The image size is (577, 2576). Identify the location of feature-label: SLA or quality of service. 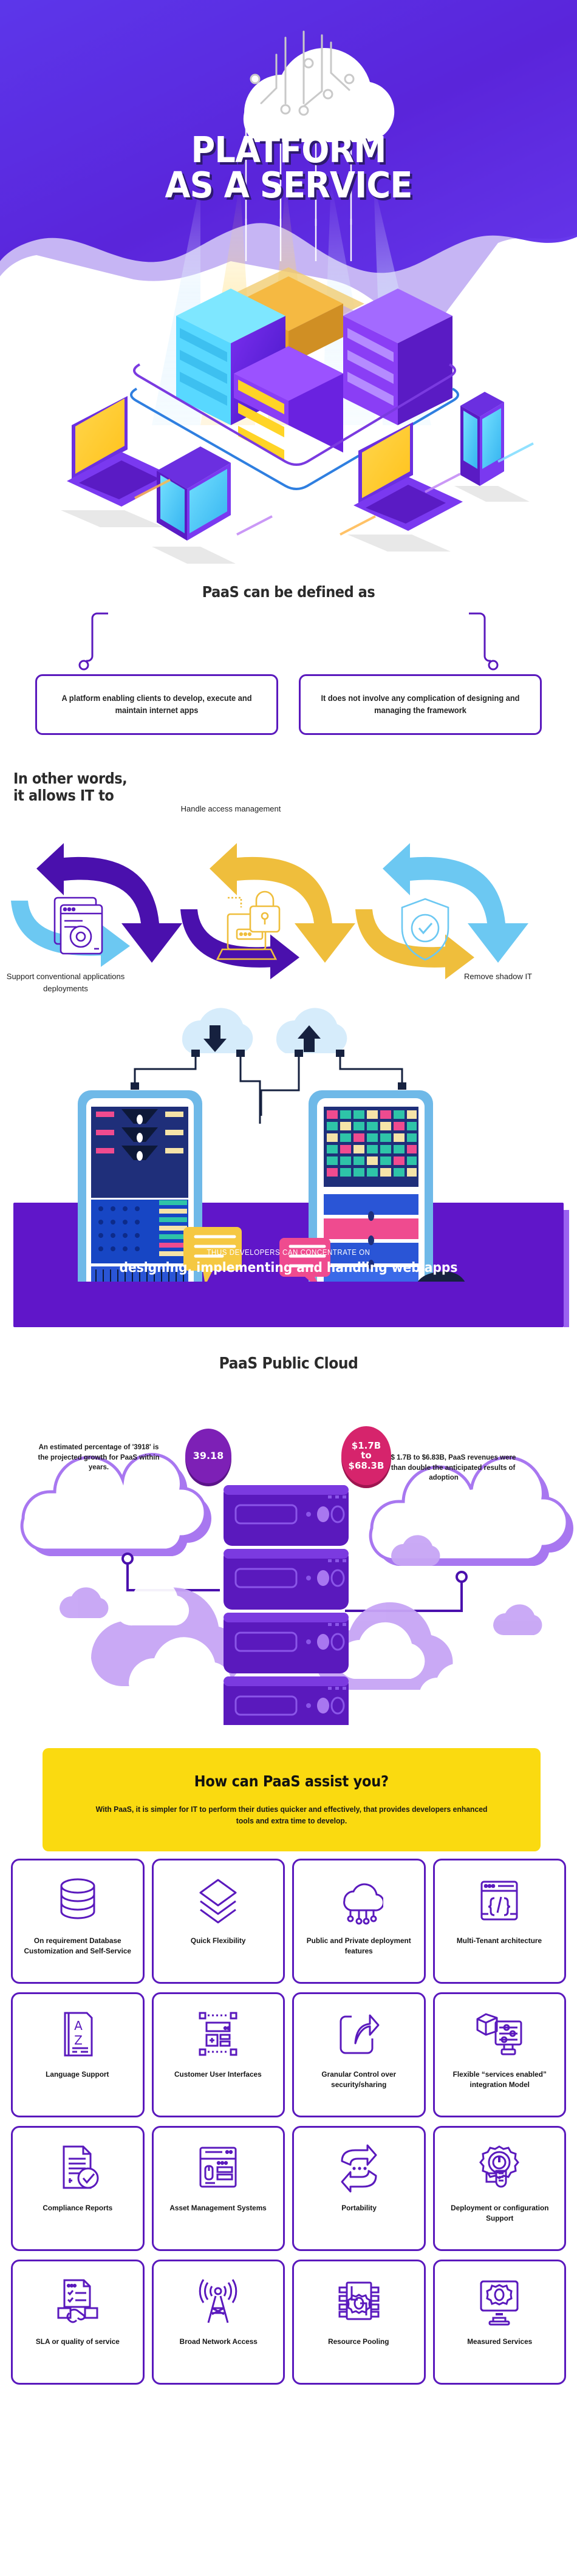
(77, 2341).